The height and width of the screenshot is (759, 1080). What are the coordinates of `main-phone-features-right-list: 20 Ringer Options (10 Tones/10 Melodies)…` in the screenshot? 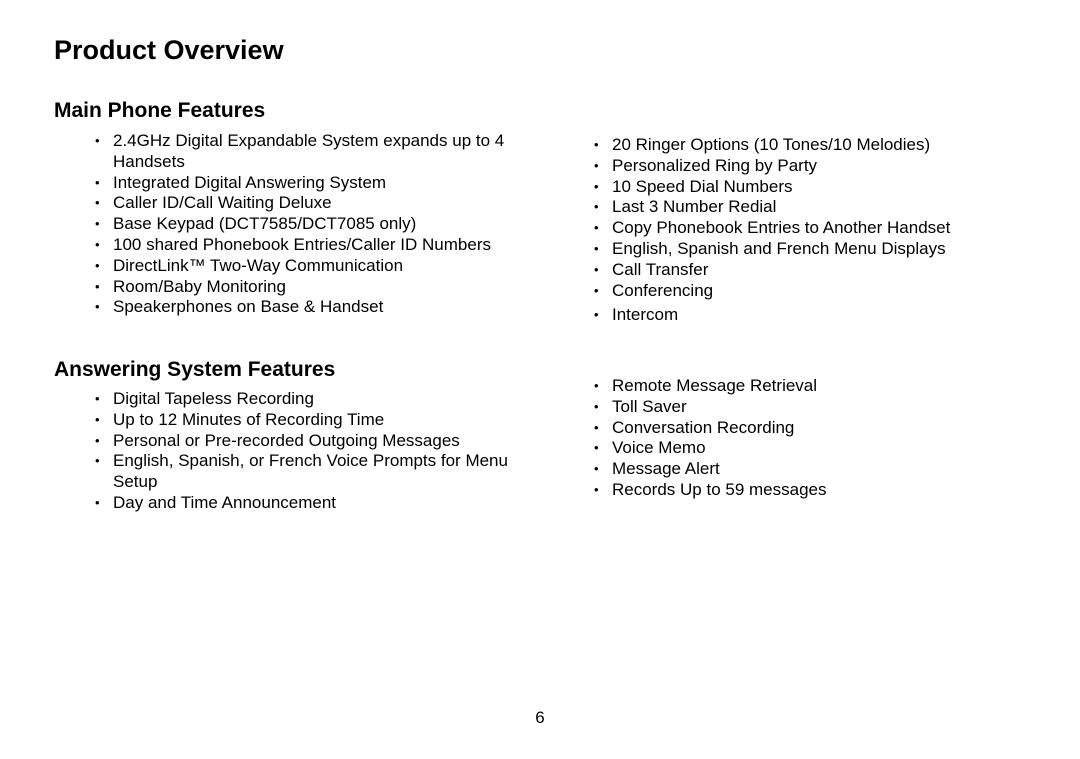 It's located at (804, 230).